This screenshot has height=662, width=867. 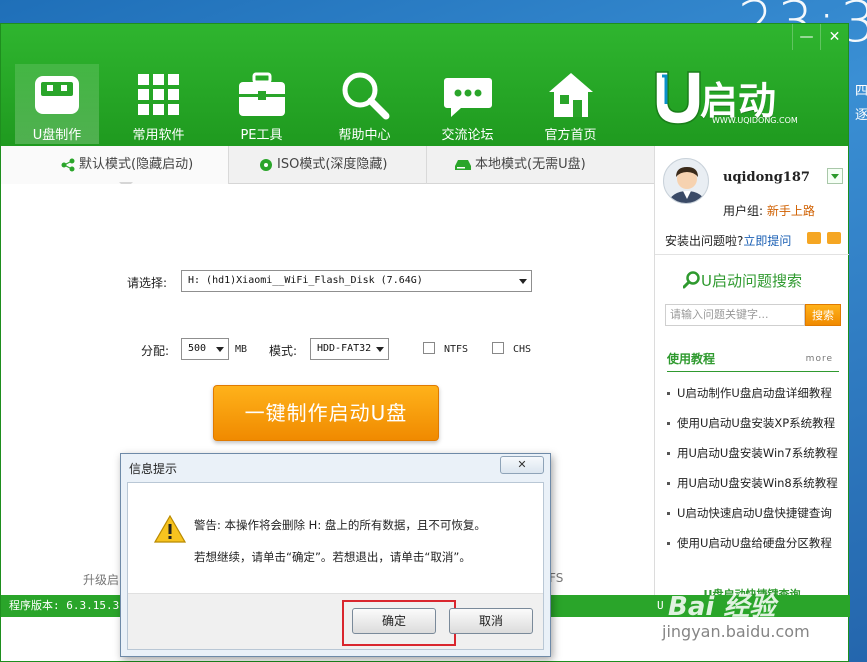 I want to click on search-icon, so click(x=691, y=280).